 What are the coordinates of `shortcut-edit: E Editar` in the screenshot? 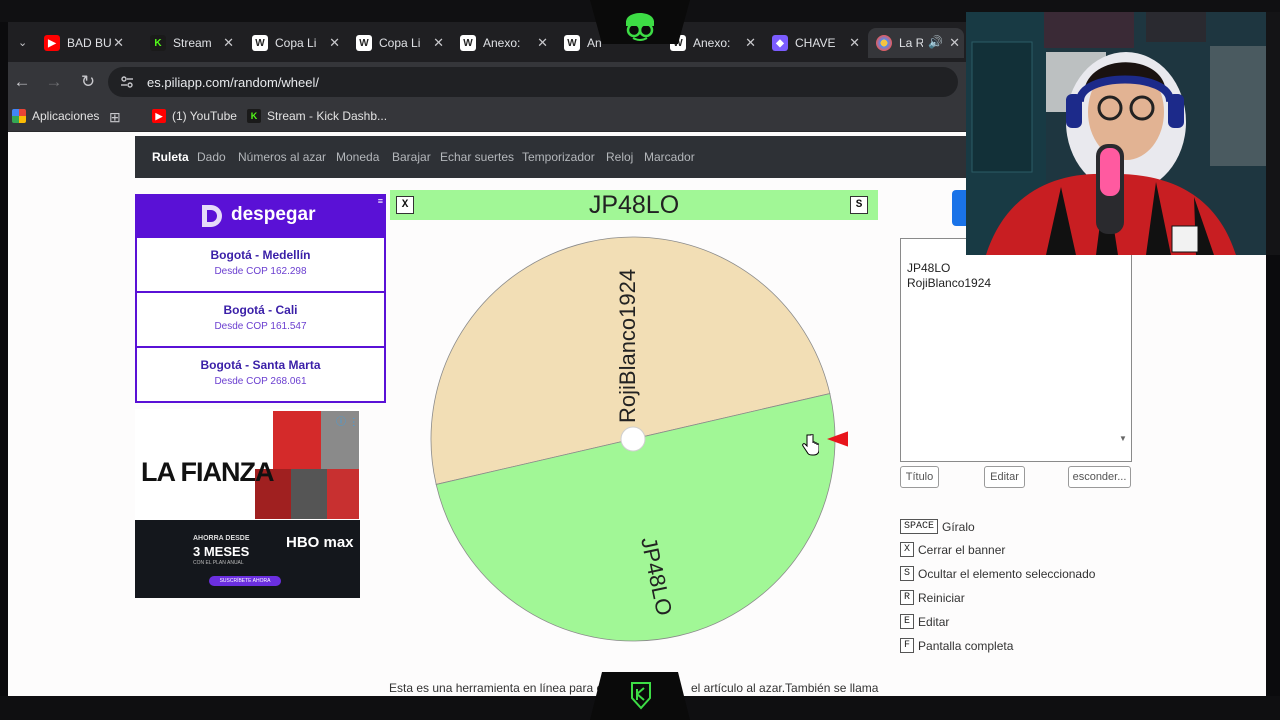 It's located at (924, 621).